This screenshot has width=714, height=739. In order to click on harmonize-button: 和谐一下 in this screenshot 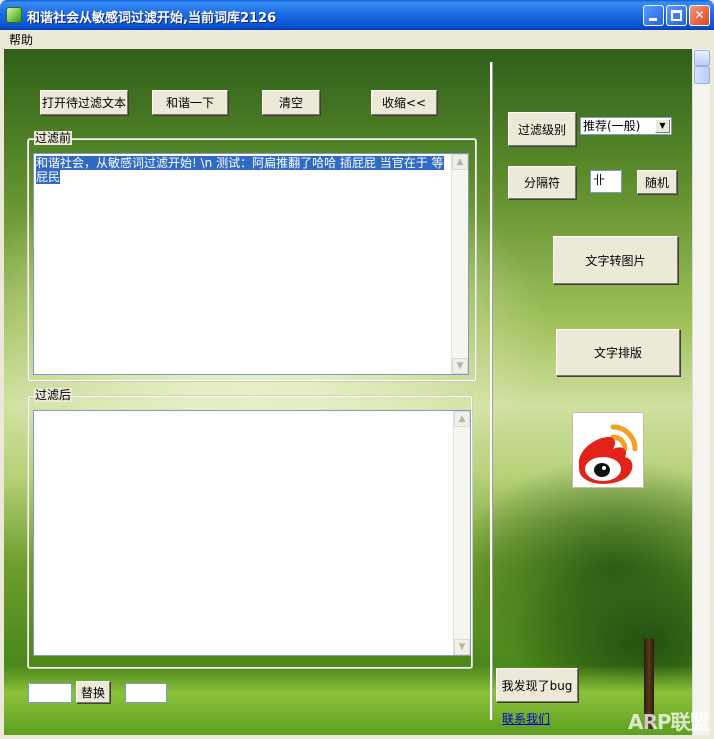, I will do `click(190, 102)`.